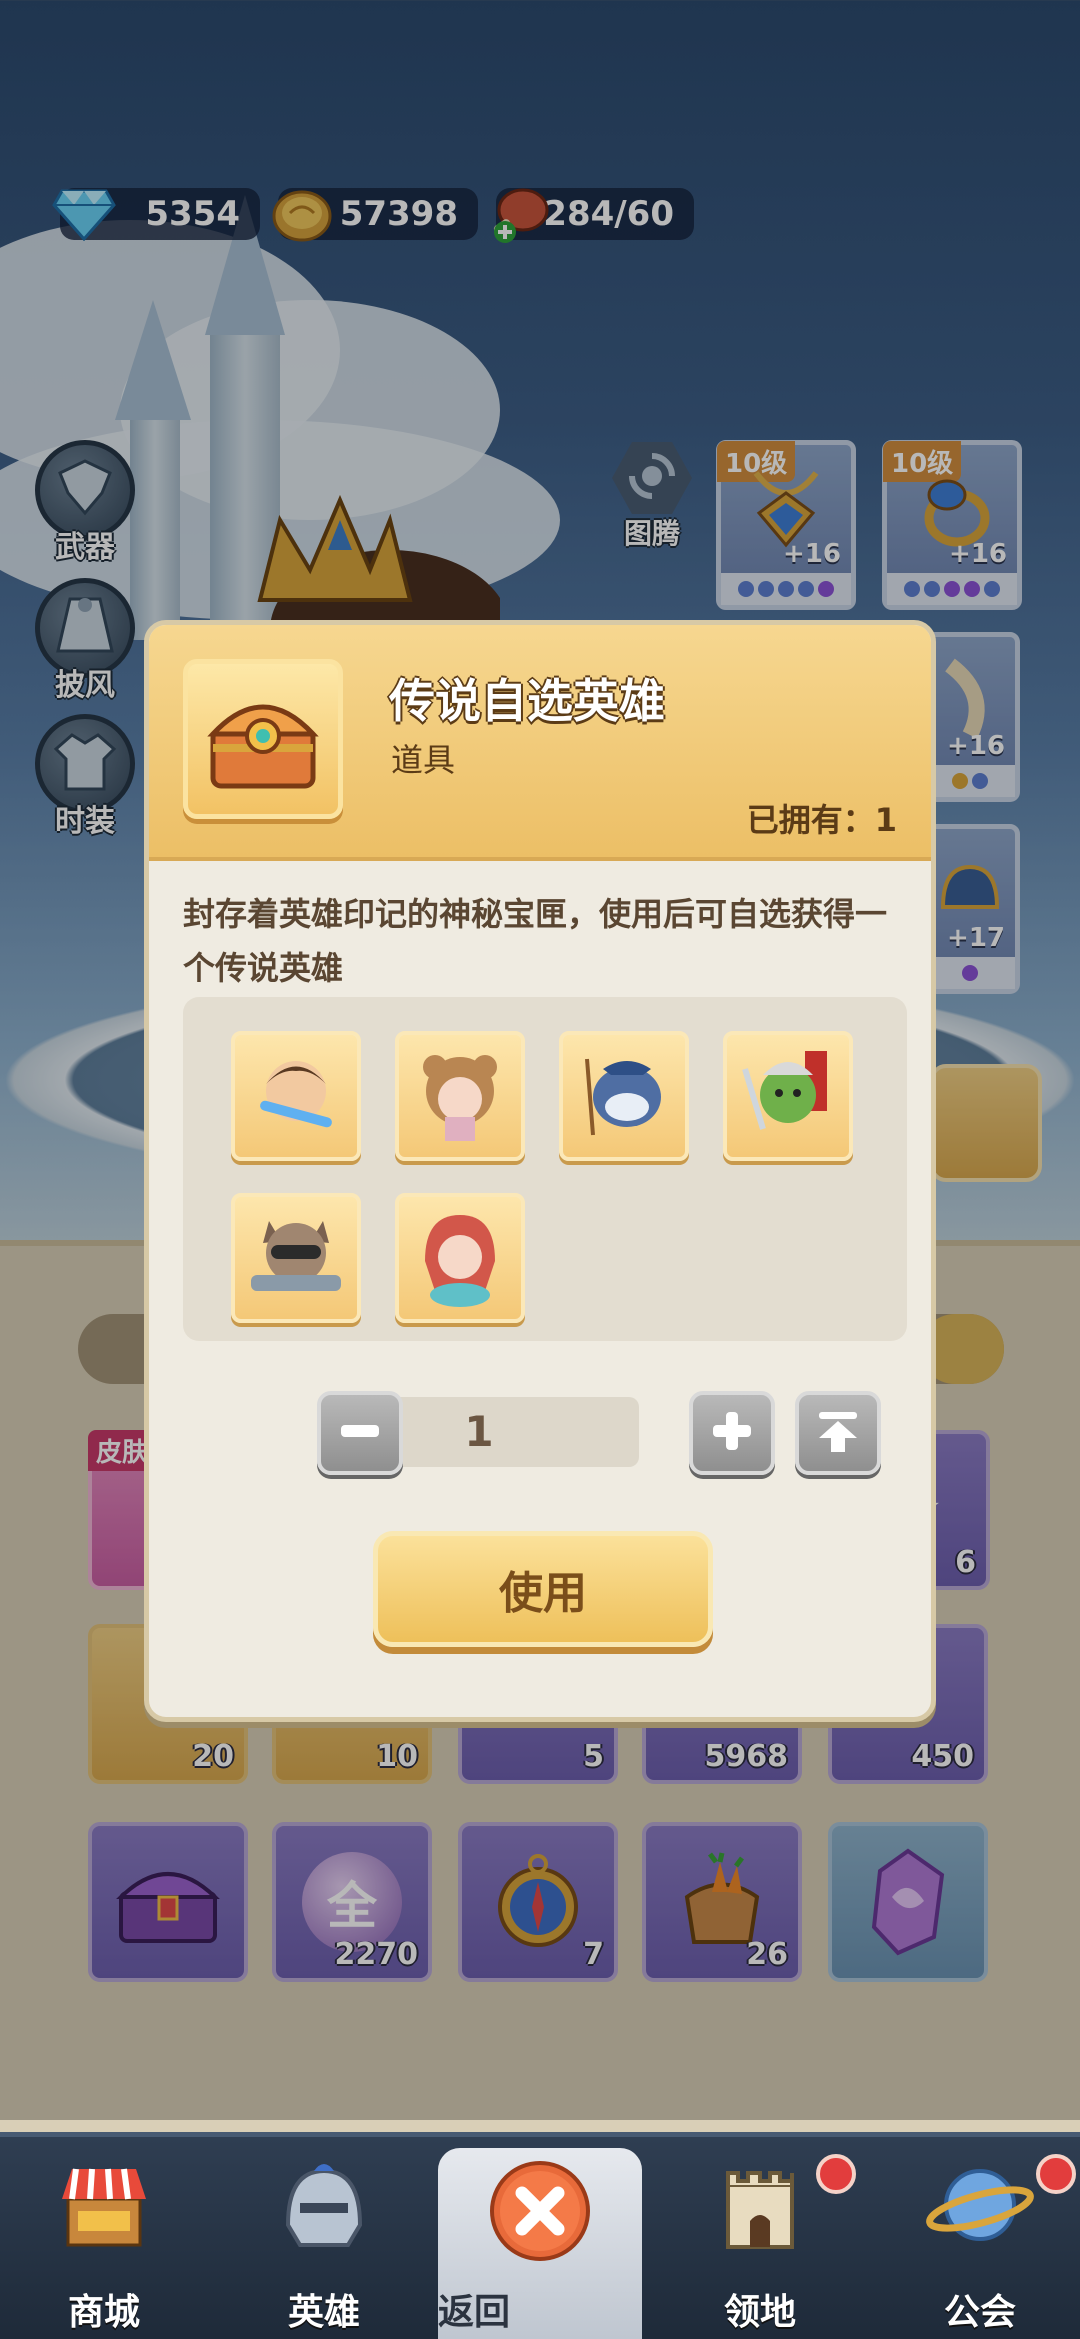 The image size is (1080, 2339). I want to click on nav-guild: 公会, so click(980, 2235).